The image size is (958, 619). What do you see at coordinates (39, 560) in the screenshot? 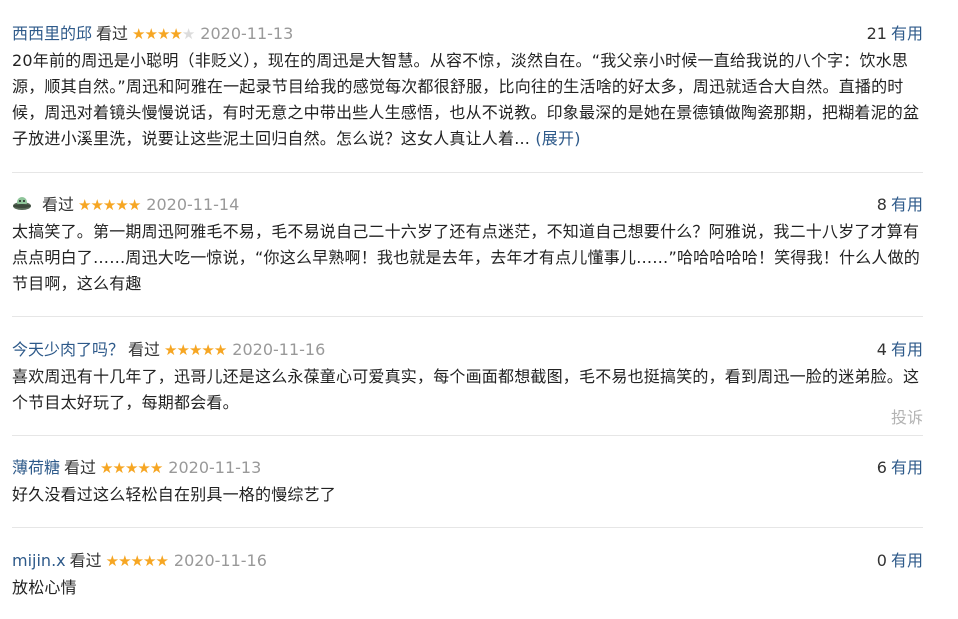
I see `reviewer-name-link: mijin.x` at bounding box center [39, 560].